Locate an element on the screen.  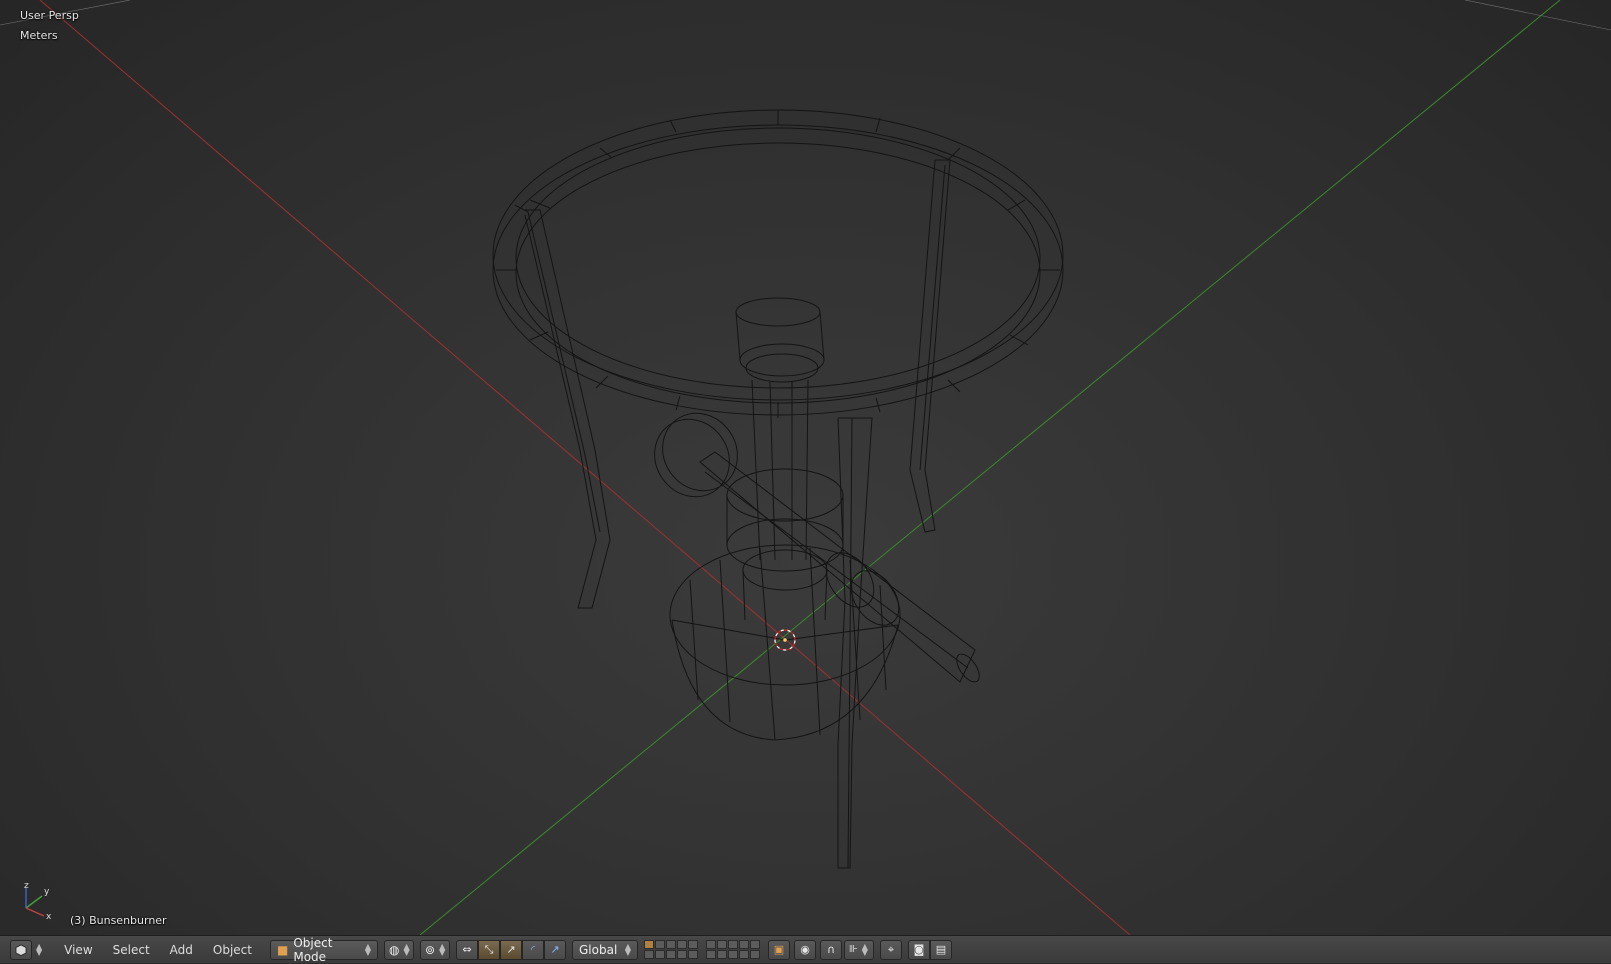
shading-arrows-icon: ▲ ▼ is located at coordinates (406, 949).